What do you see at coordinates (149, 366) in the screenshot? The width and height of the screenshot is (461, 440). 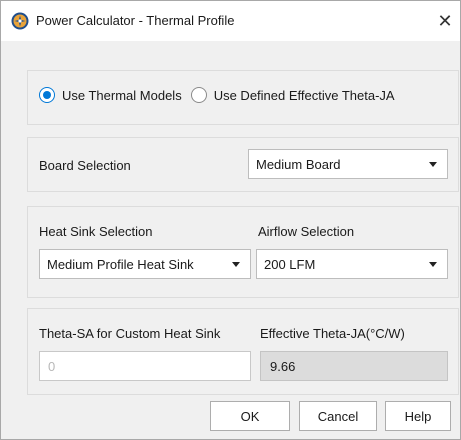 I see `custom-theta-sa-input` at bounding box center [149, 366].